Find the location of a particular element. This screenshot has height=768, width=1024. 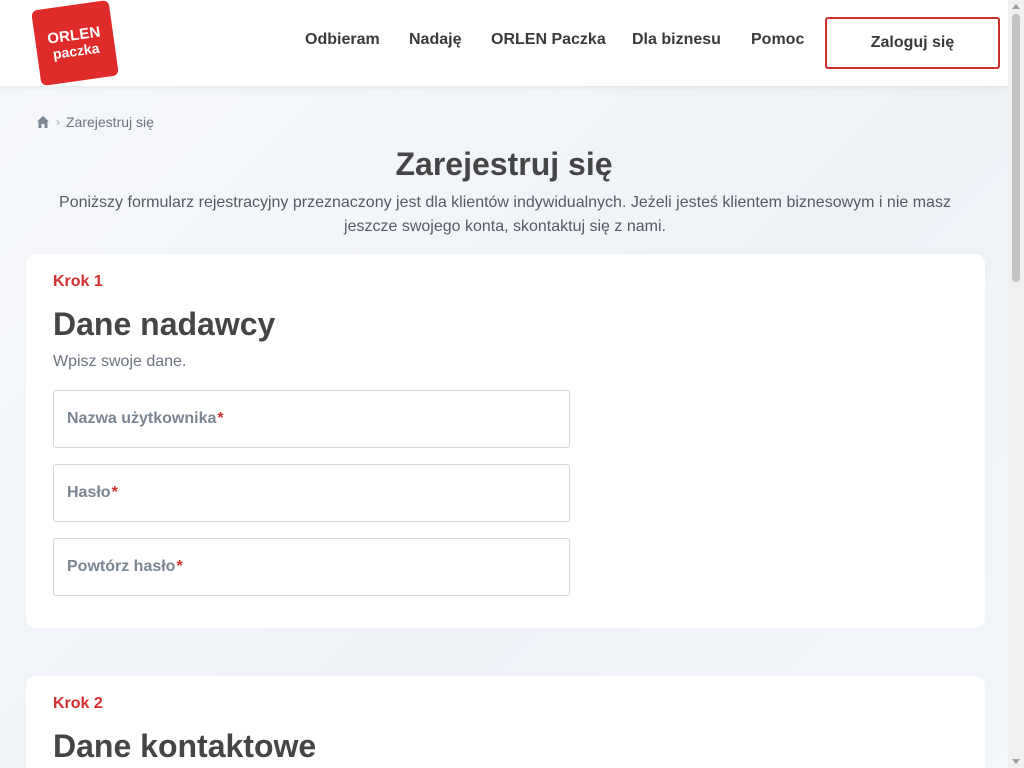

scroll-down-icon is located at coordinates (1016, 761).